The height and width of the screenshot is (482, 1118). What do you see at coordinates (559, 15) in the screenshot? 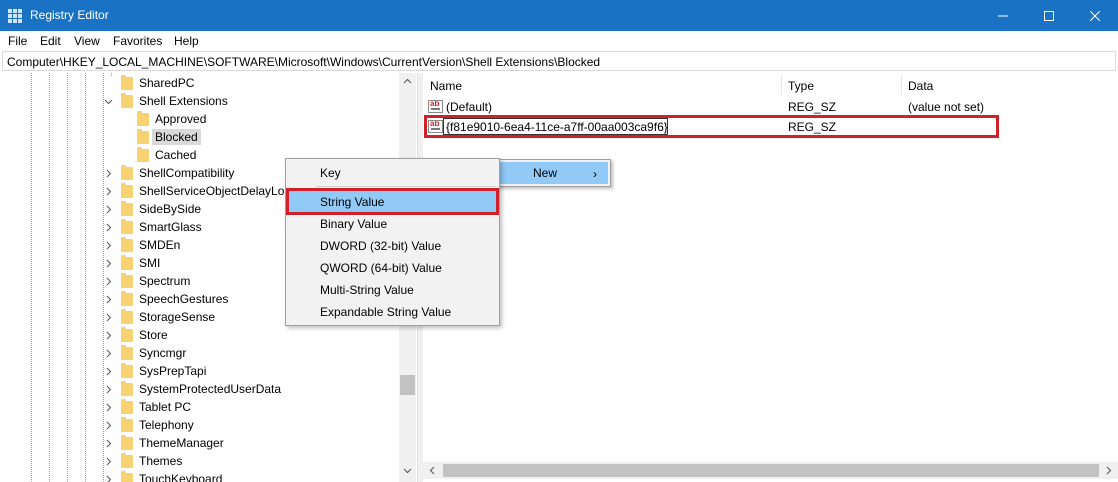
I see `title-bar: Registry Editor` at bounding box center [559, 15].